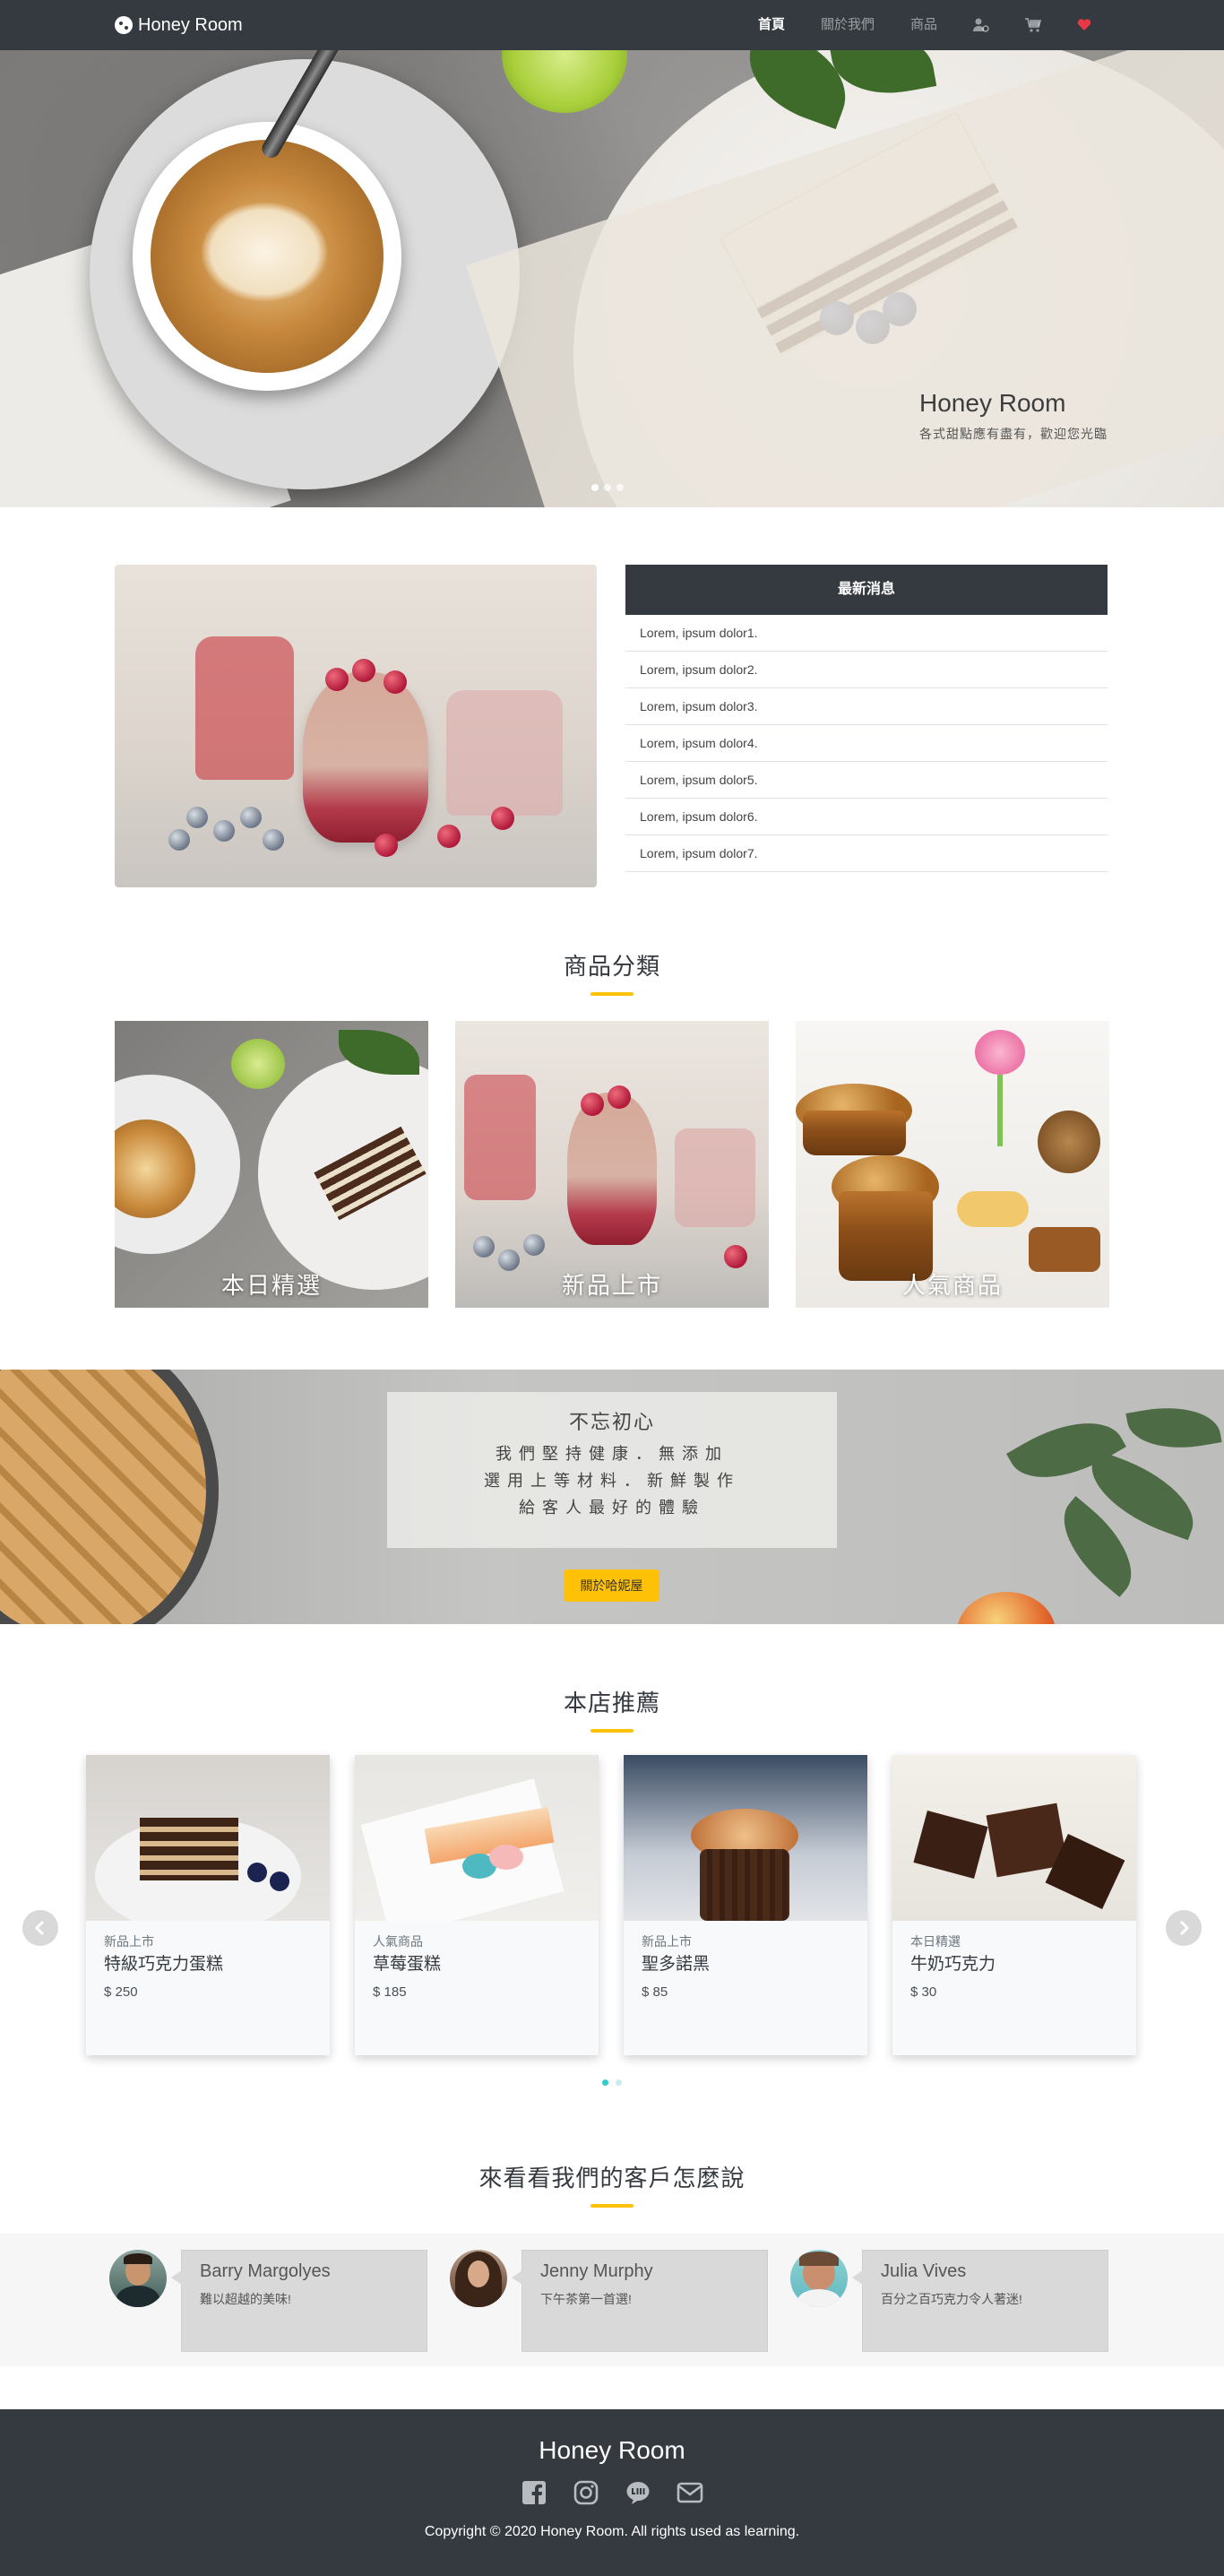  What do you see at coordinates (924, 1992) in the screenshot?
I see `product-price: $ 30` at bounding box center [924, 1992].